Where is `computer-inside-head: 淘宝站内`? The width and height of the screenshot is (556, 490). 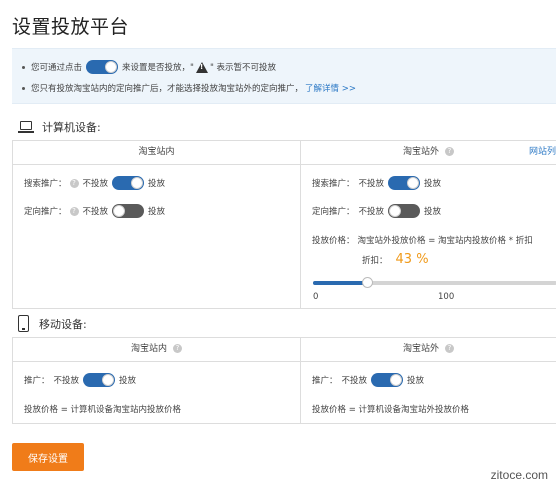
computer-inside-head: 淘宝站内 is located at coordinates (156, 153).